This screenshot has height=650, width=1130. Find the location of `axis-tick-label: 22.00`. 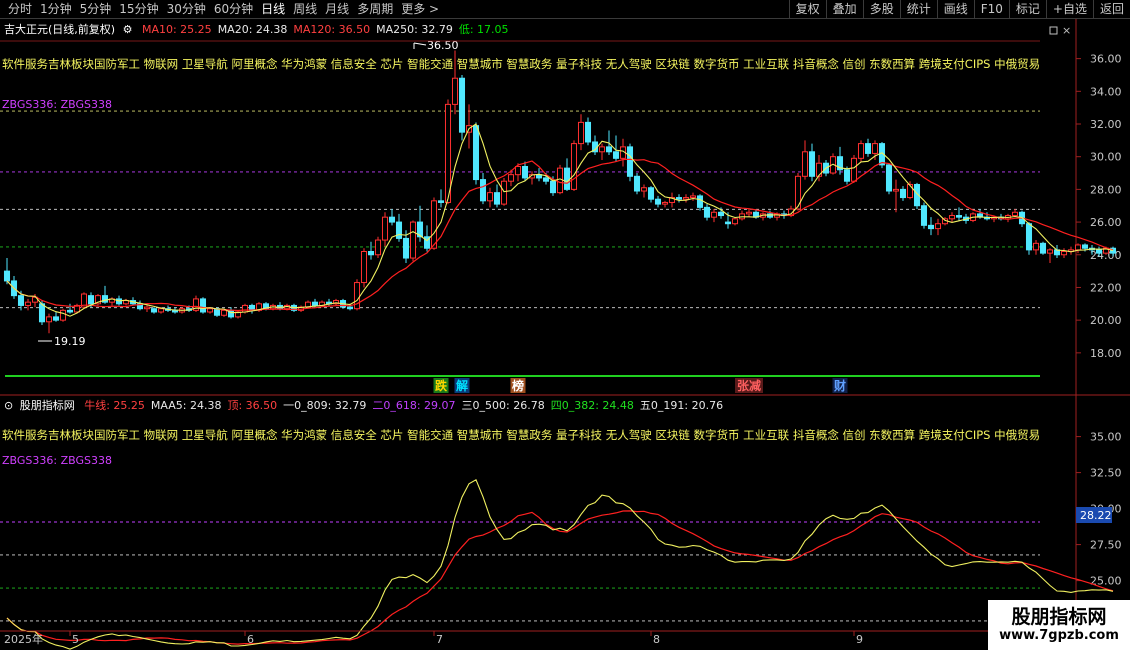

axis-tick-label: 22.00 is located at coordinates (1106, 287).